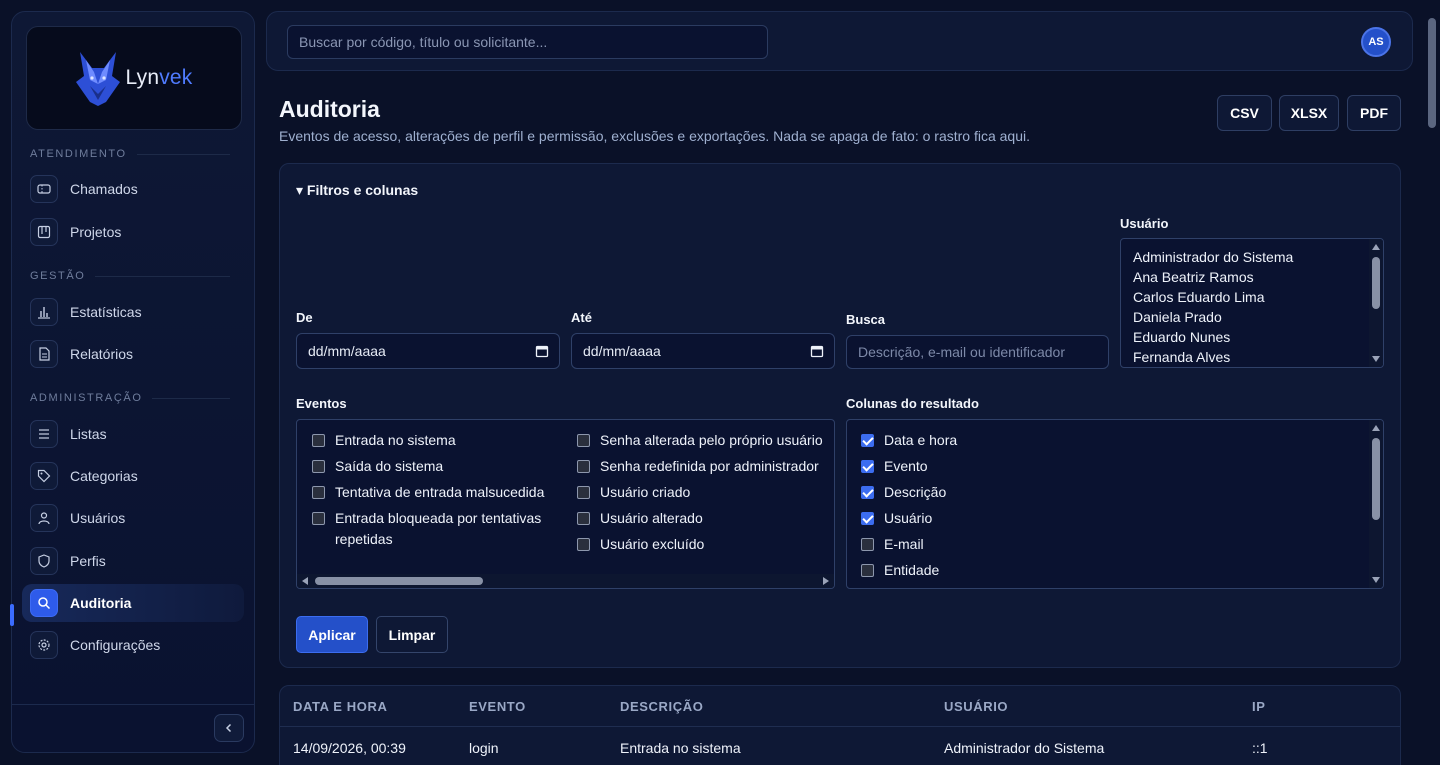 The height and width of the screenshot is (765, 1440). I want to click on cell-description: Entrada no sistema, so click(680, 748).